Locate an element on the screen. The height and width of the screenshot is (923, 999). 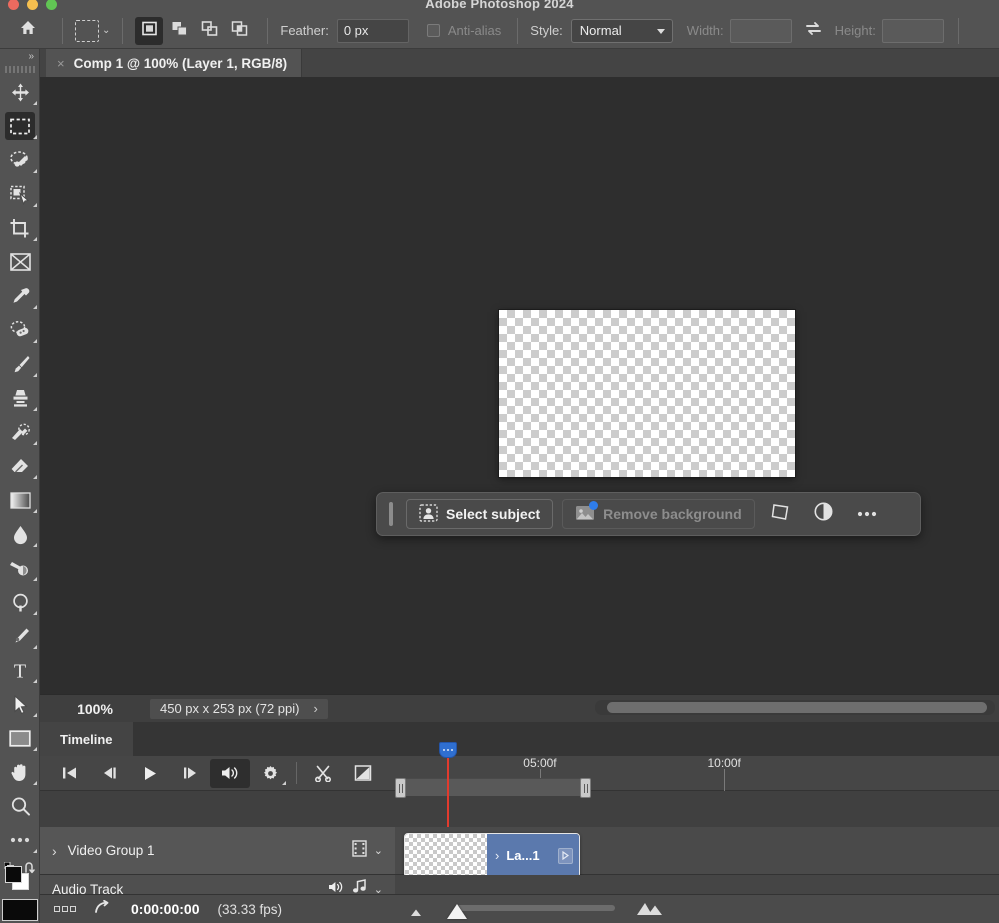
height-input is located at coordinates (912, 30).